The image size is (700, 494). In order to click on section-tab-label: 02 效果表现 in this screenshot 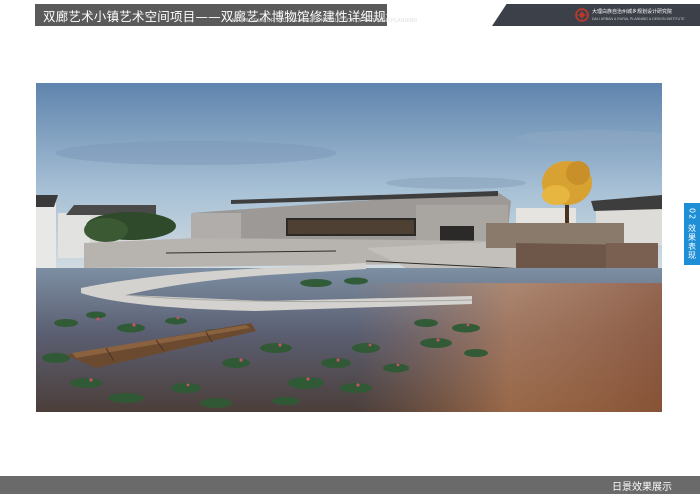, I will do `click(692, 234)`.